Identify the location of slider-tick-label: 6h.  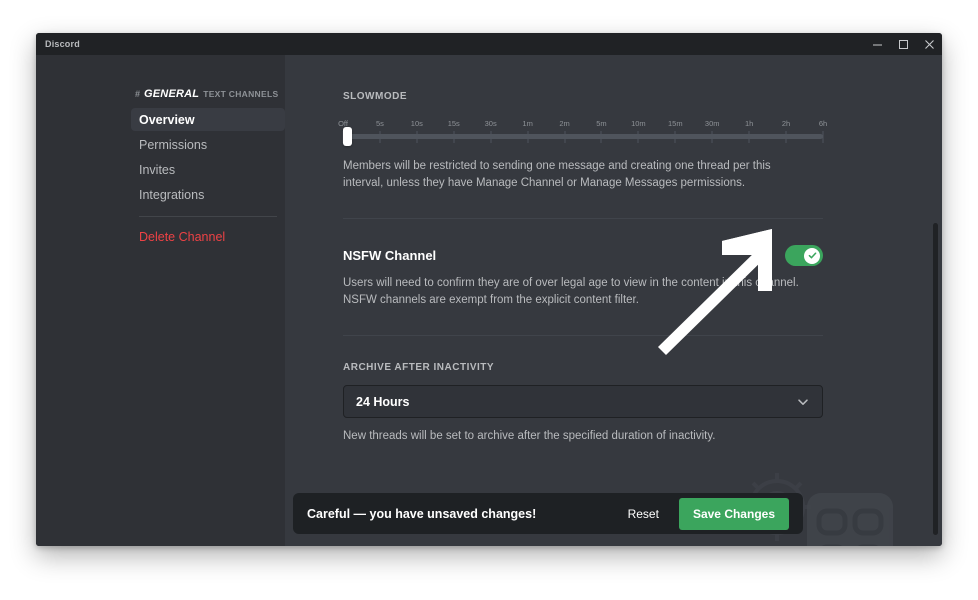
(823, 123).